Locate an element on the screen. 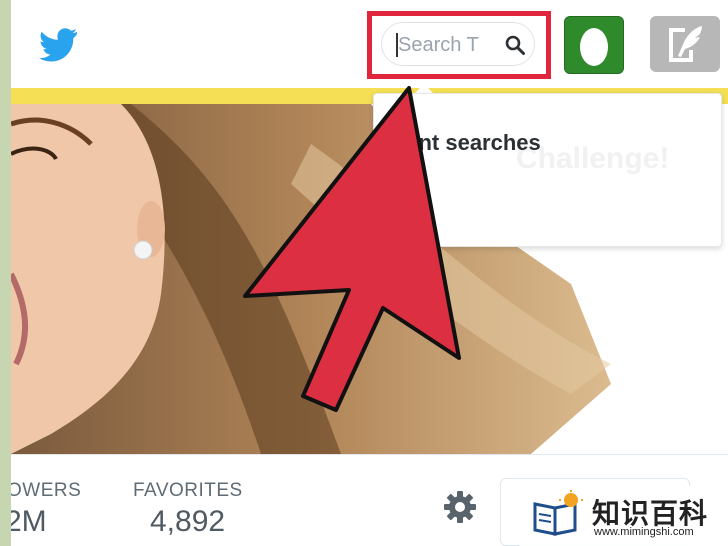 The image size is (728, 546). followers-count: 2M is located at coordinates (29, 522).